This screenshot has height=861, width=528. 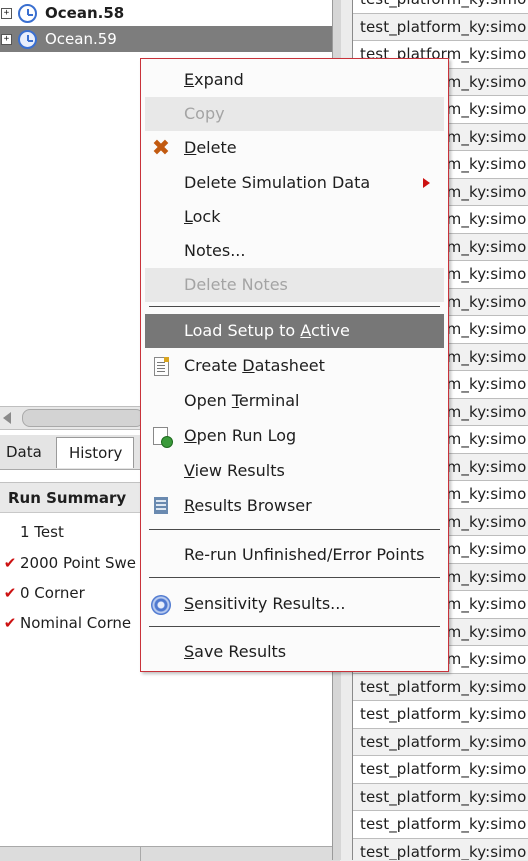 I want to click on menu-item-results-browser: Results Browser, so click(x=294, y=506).